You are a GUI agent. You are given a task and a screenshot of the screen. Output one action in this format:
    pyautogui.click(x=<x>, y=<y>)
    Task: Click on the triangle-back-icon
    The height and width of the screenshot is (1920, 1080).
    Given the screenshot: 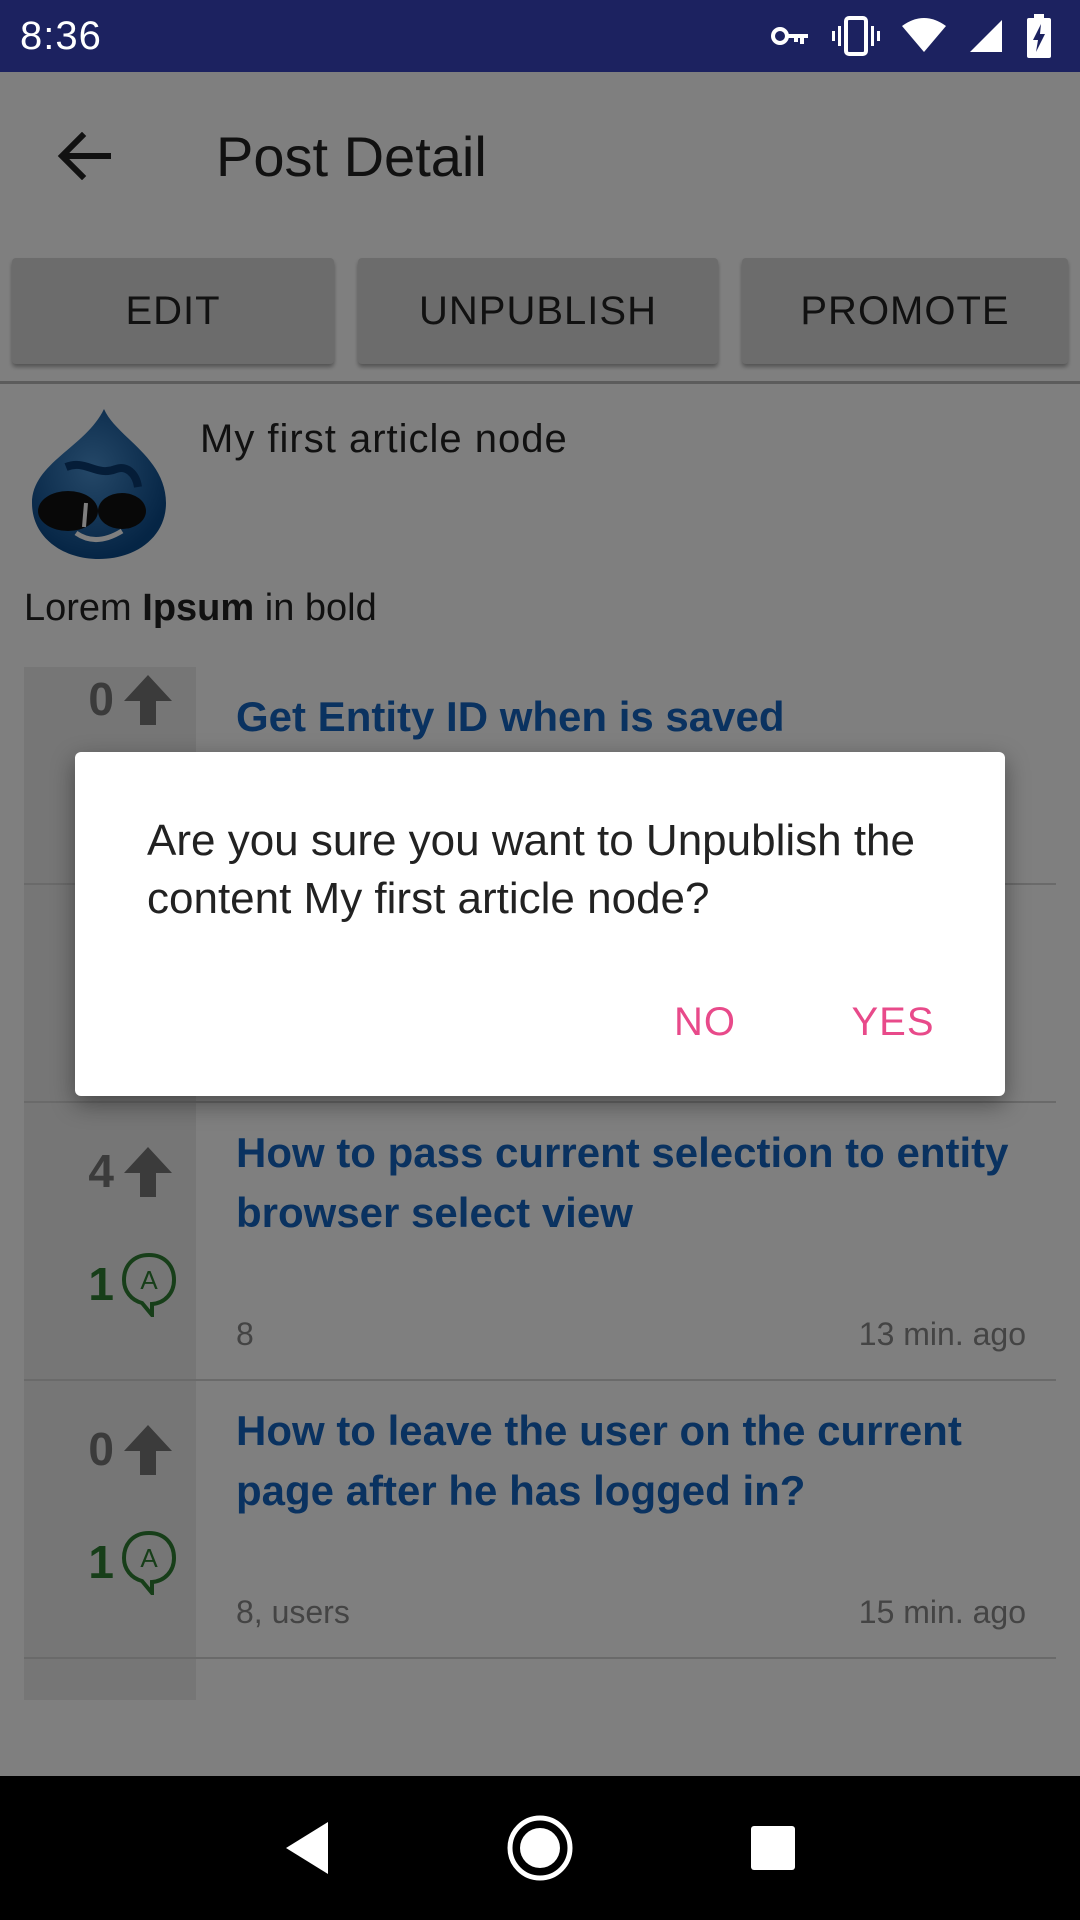 What is the action you would take?
    pyautogui.click(x=306, y=1848)
    